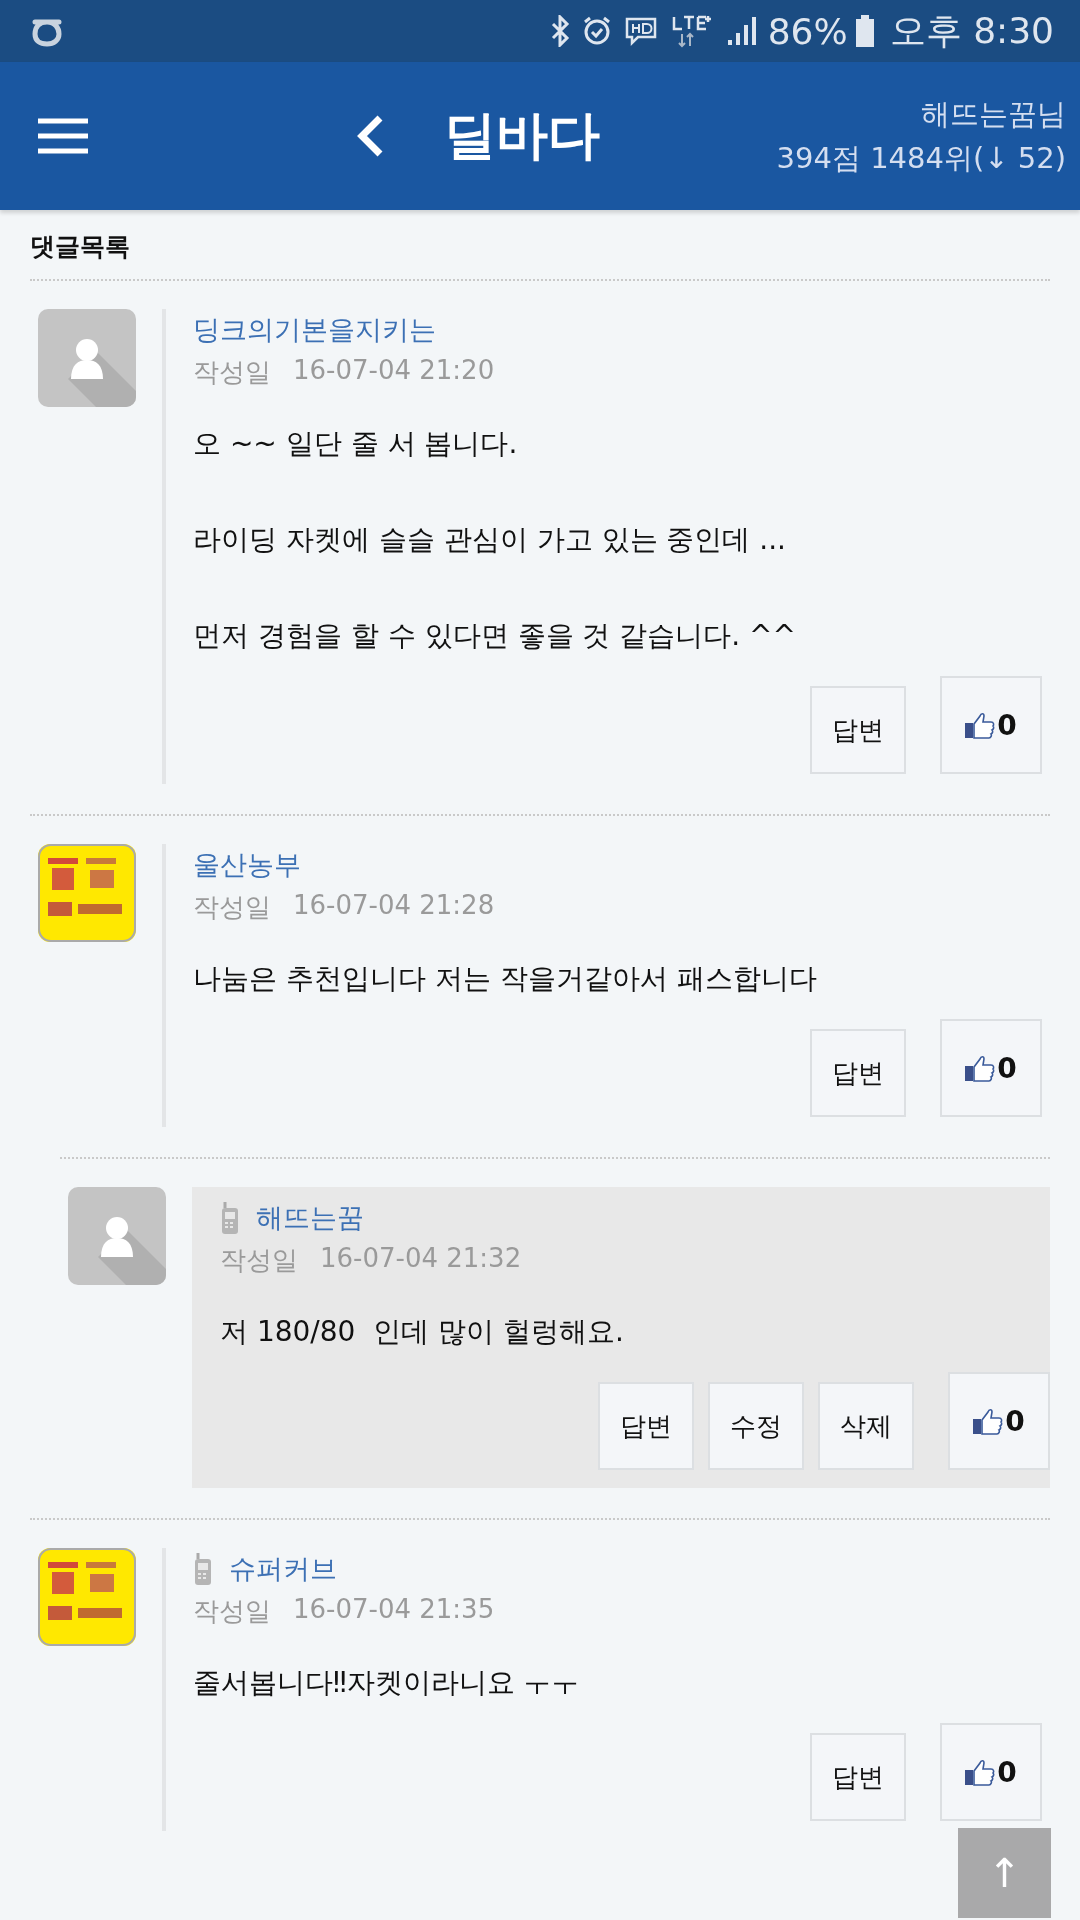  Describe the element at coordinates (864, 31) in the screenshot. I see `battery-icon` at that location.